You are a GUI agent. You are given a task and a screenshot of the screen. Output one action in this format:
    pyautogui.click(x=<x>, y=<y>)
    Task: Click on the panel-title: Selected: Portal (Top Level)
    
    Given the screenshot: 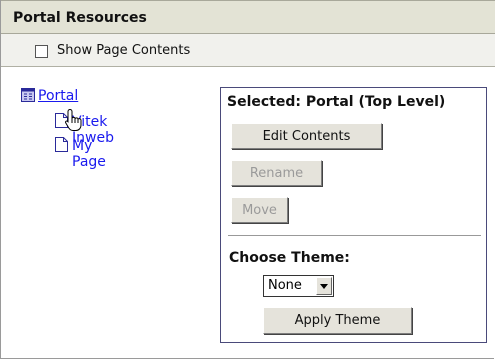 What is the action you would take?
    pyautogui.click(x=336, y=102)
    